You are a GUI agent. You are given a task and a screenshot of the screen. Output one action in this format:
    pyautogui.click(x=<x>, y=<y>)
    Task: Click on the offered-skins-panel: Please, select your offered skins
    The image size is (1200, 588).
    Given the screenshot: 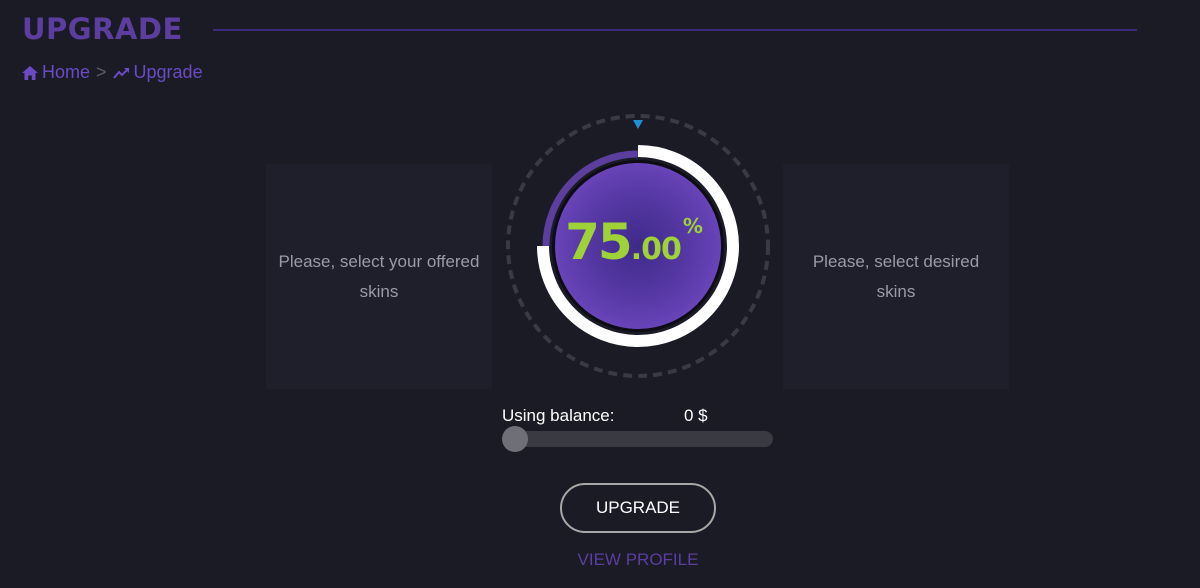 What is the action you would take?
    pyautogui.click(x=379, y=276)
    